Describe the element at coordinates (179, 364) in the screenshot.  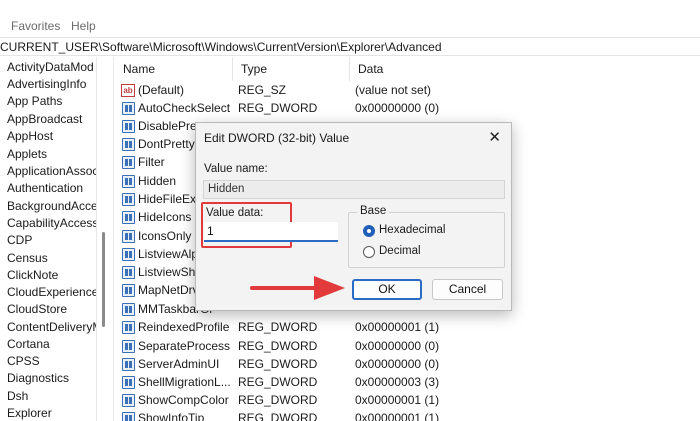
I see `value-name: ServerAdminUI` at that location.